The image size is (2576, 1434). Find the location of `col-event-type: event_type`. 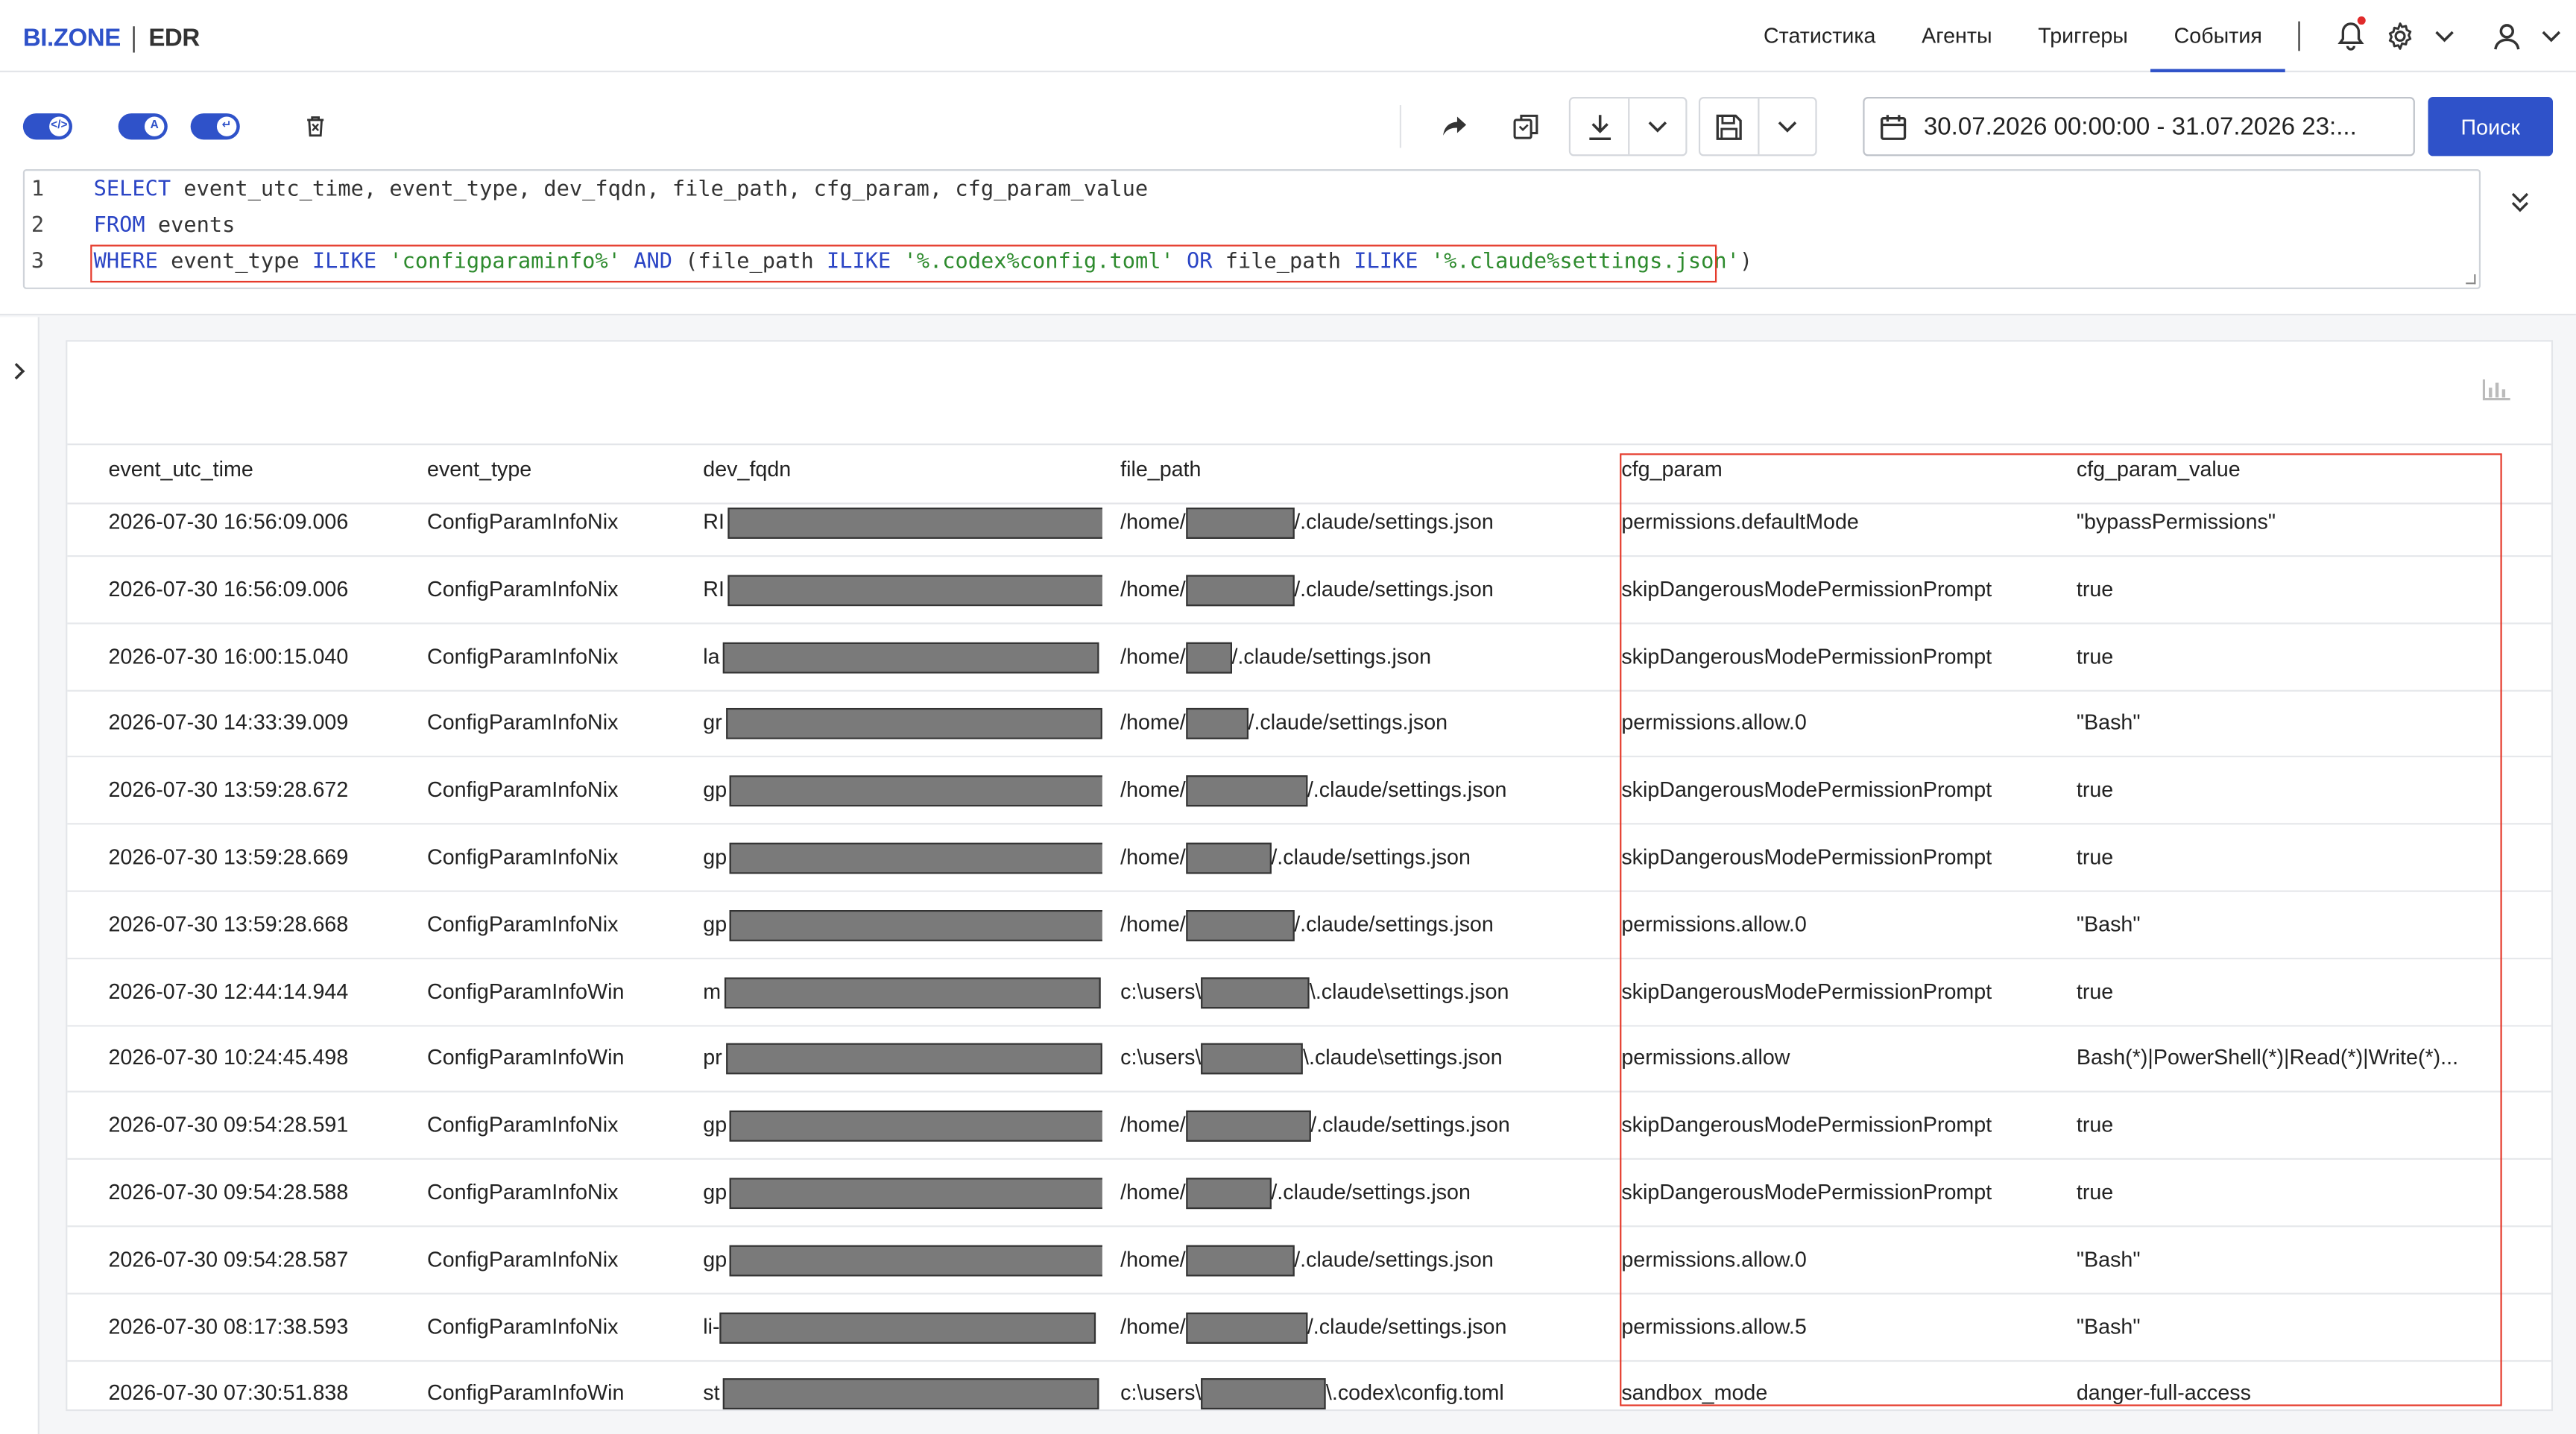

col-event-type: event_type is located at coordinates (479, 469).